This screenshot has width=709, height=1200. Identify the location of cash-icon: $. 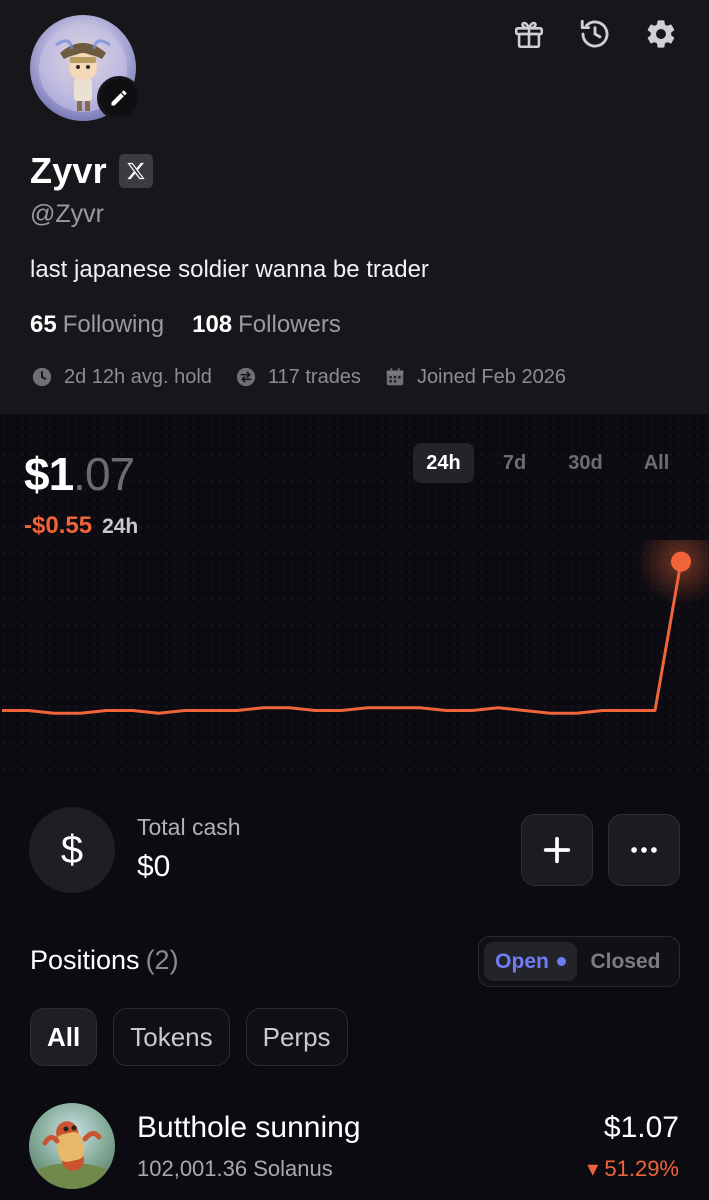
(72, 850).